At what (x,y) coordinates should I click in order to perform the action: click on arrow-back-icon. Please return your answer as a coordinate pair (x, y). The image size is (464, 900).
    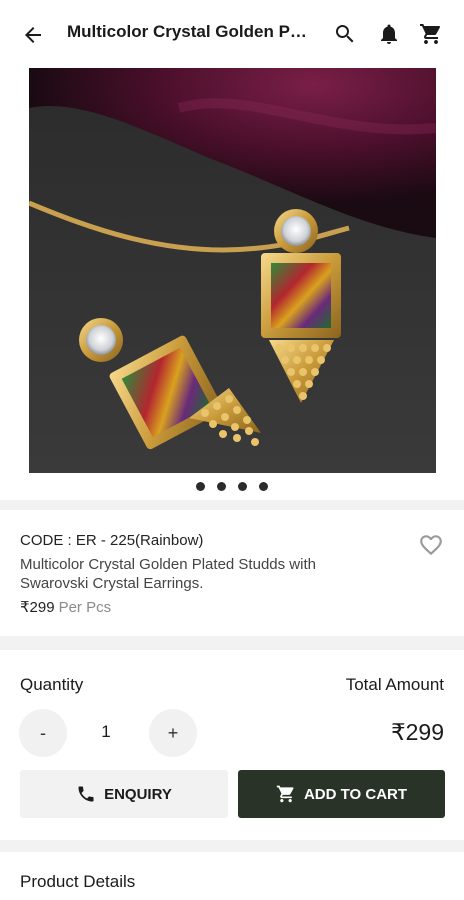
    Looking at the image, I should click on (33, 35).